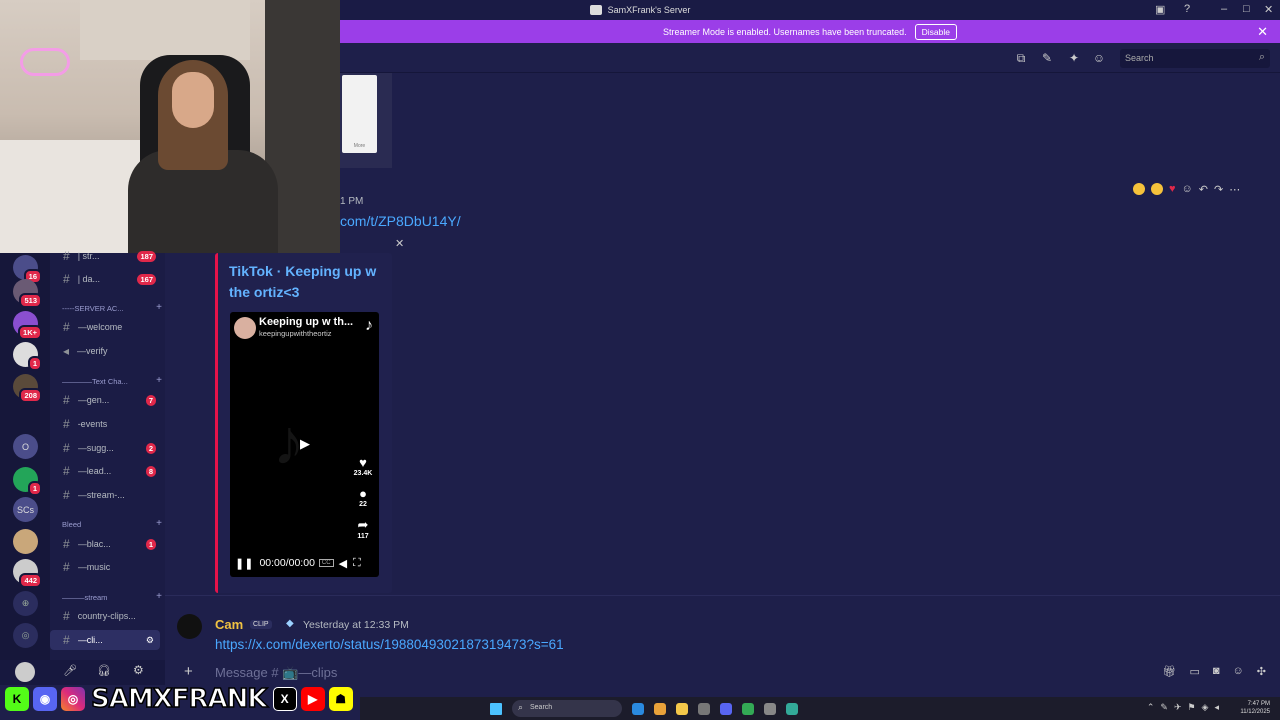 The height and width of the screenshot is (720, 1280). Describe the element at coordinates (105, 256) in the screenshot. I see `channel-item: # | str... 187` at that location.